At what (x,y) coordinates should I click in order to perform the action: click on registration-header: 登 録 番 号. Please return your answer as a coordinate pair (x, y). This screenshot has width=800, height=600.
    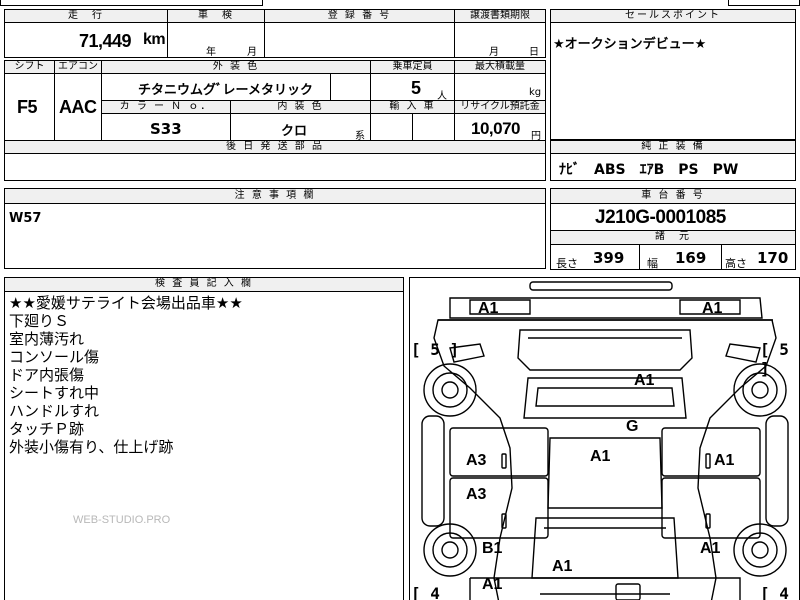
    Looking at the image, I should click on (359, 16).